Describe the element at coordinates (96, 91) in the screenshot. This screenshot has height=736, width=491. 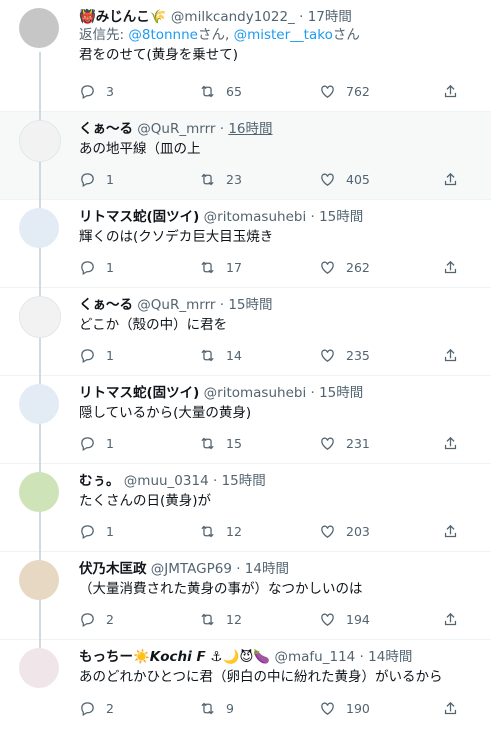
I see `reply-button: 3` at that location.